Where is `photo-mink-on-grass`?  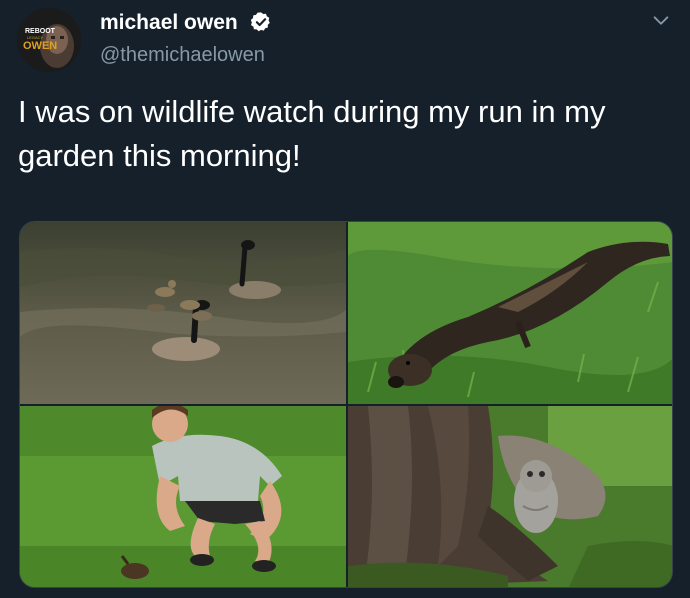
photo-mink-on-grass is located at coordinates (510, 313).